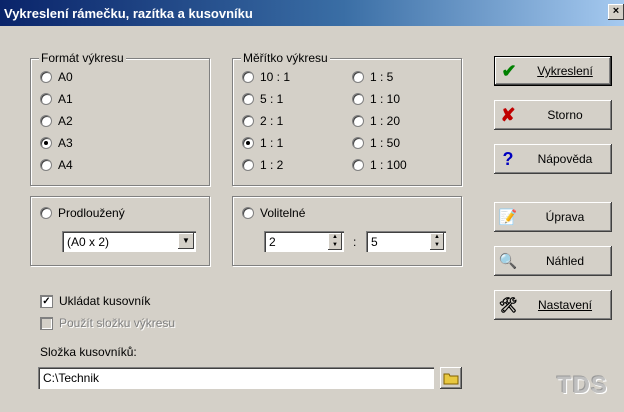 This screenshot has width=624, height=412. Describe the element at coordinates (385, 143) in the screenshot. I see `scale-option-label: 1 : 50` at that location.